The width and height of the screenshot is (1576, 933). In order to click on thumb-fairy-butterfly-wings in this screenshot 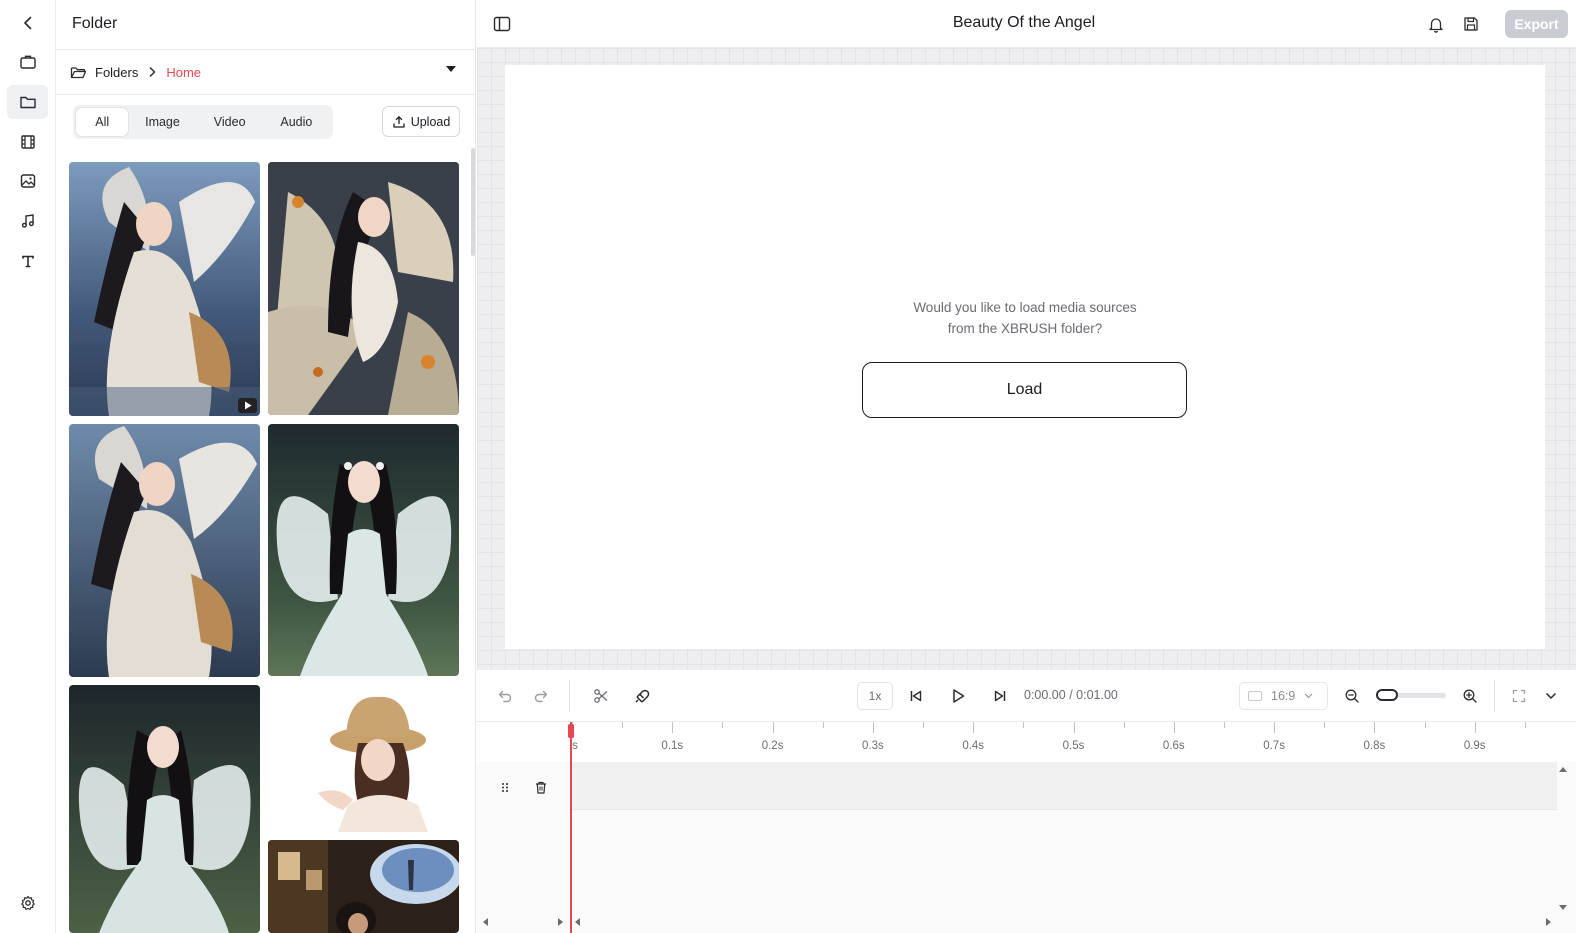, I will do `click(363, 550)`.